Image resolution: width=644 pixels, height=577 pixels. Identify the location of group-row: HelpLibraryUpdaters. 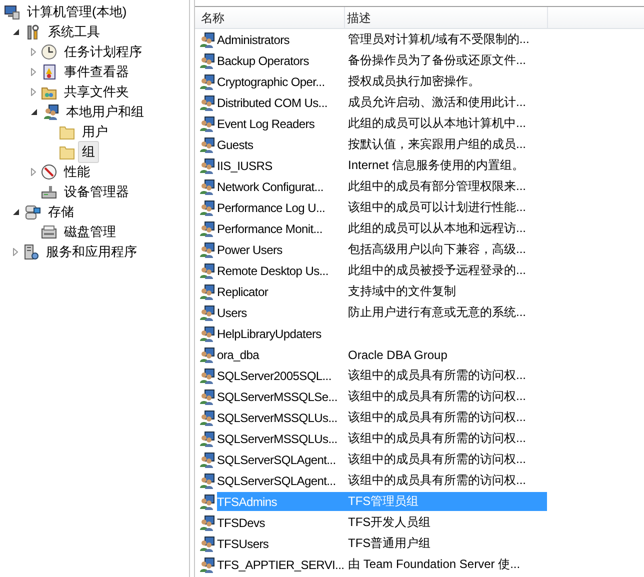
(382, 333).